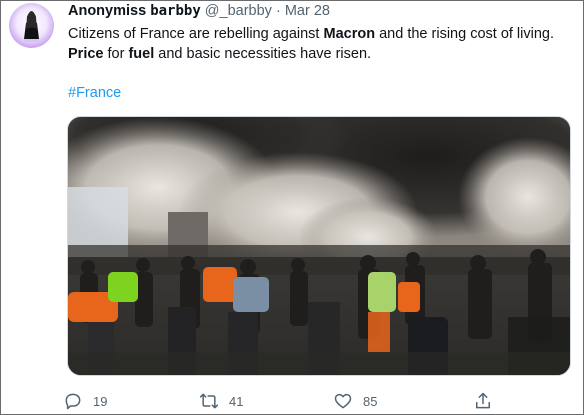 Image resolution: width=584 pixels, height=415 pixels. I want to click on avatar-figure-icon, so click(31, 26).